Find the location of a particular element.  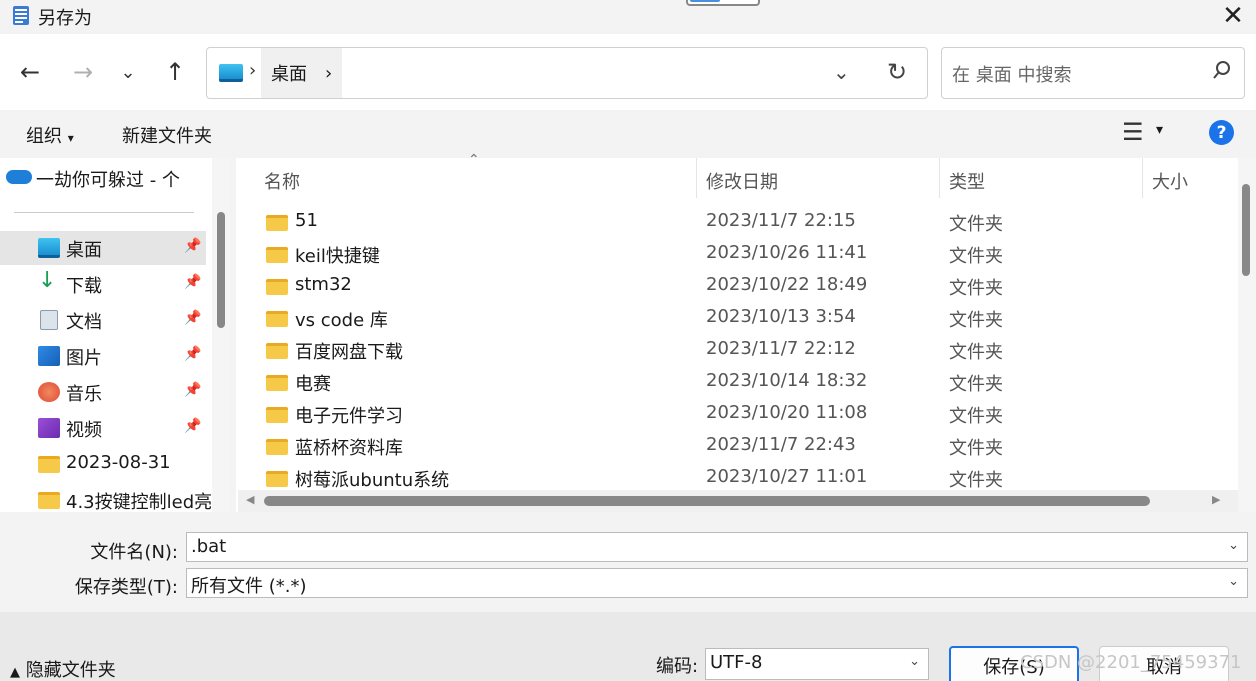

up-button: ↑ is located at coordinates (175, 72).